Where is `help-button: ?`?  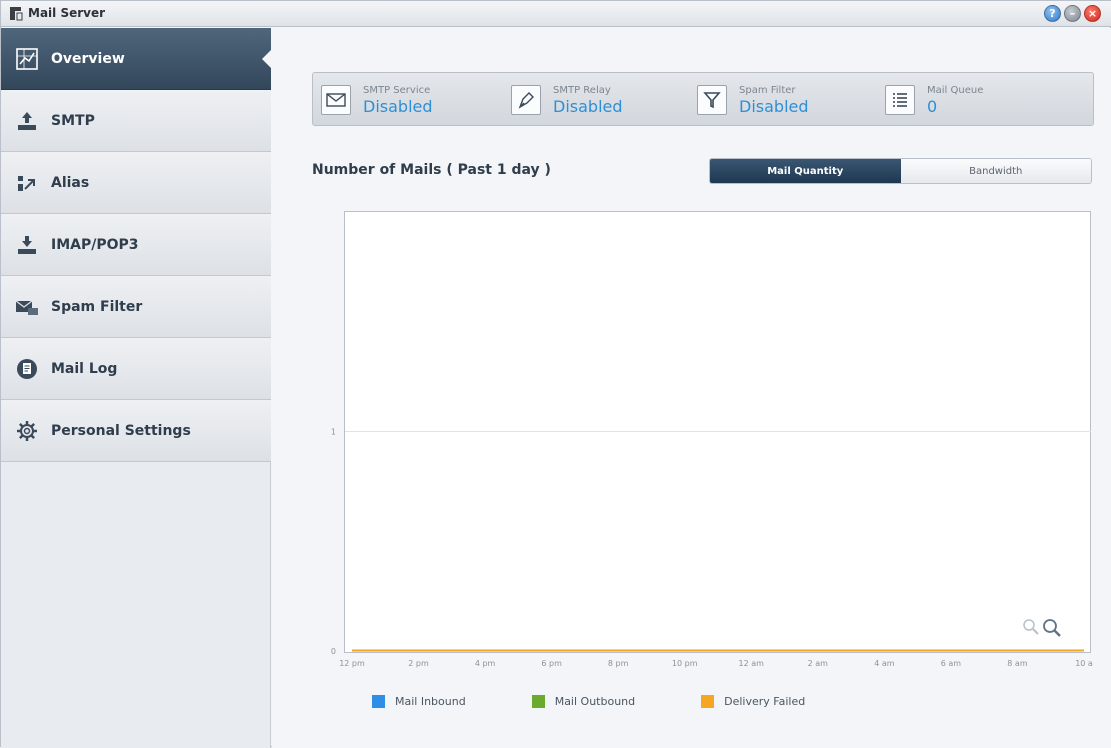 help-button: ? is located at coordinates (1052, 13).